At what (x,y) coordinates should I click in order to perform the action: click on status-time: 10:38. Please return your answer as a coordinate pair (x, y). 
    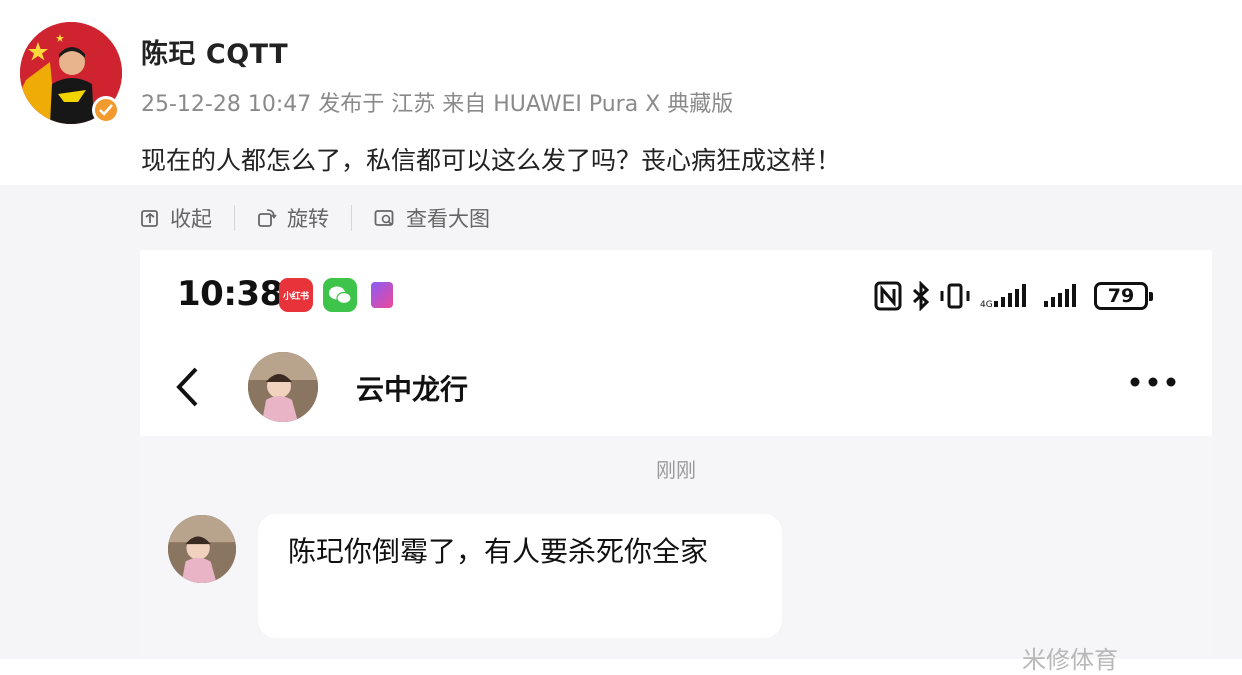
    Looking at the image, I should click on (230, 294).